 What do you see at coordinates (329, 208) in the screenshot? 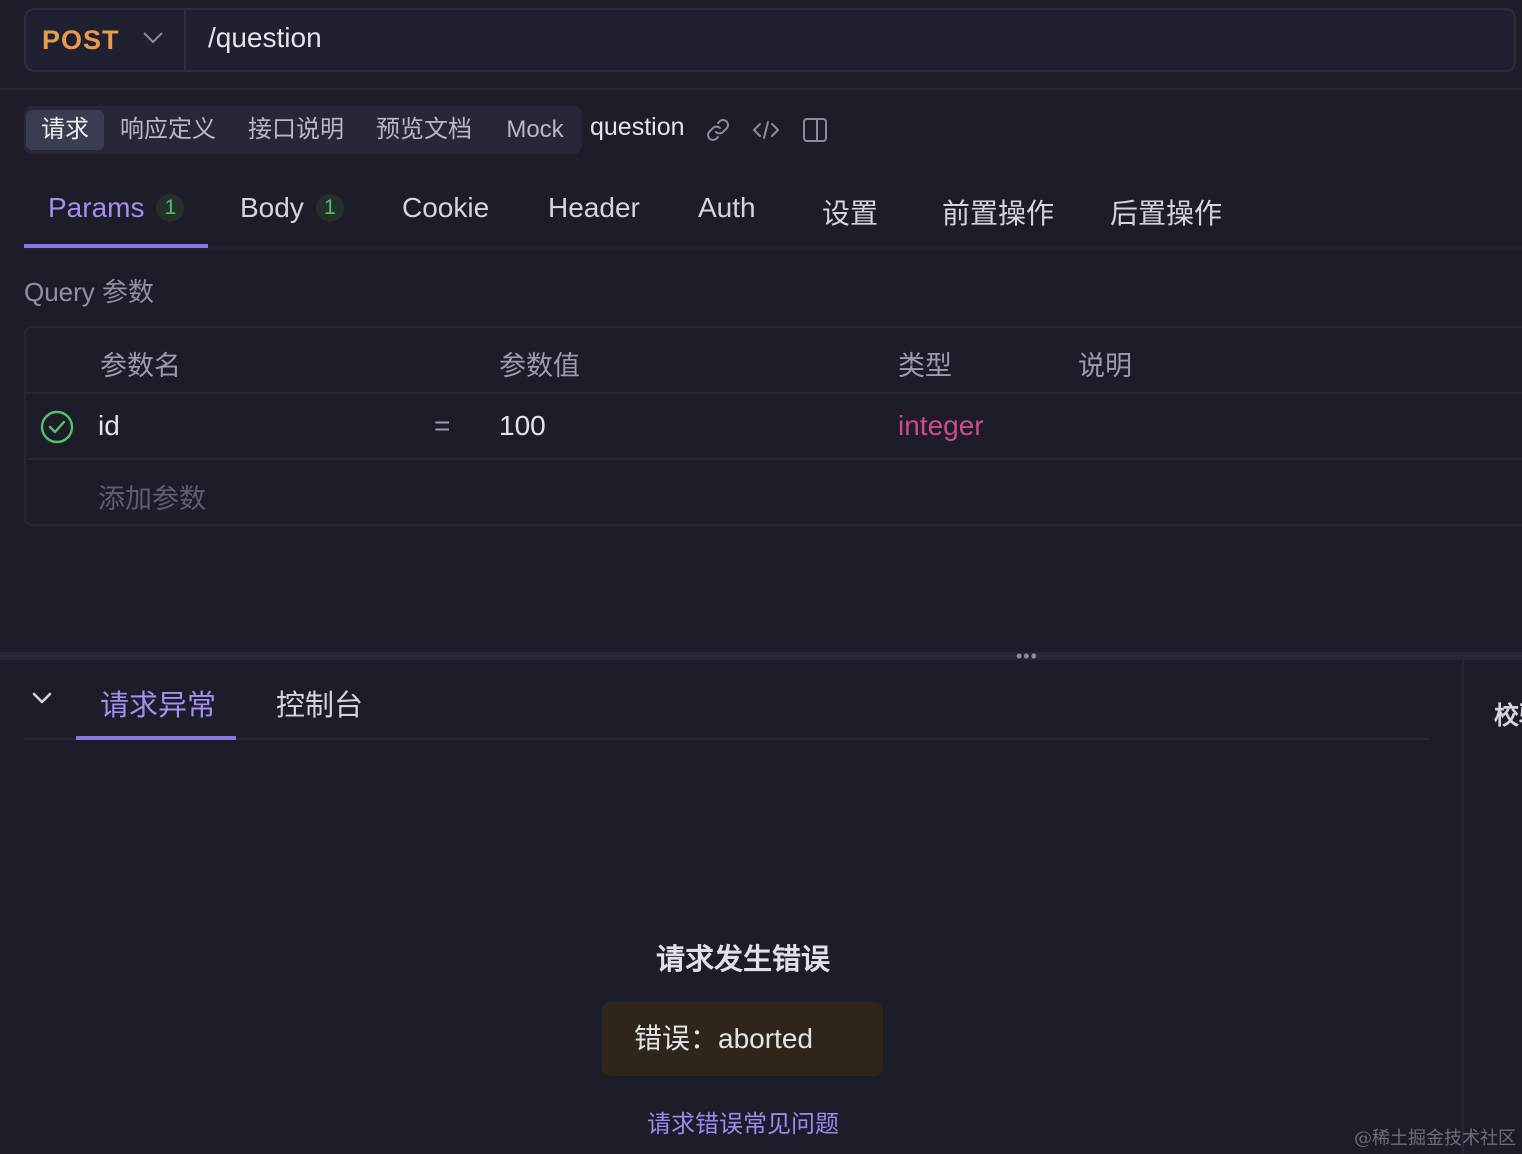
I see `body-count-badge: 1` at bounding box center [329, 208].